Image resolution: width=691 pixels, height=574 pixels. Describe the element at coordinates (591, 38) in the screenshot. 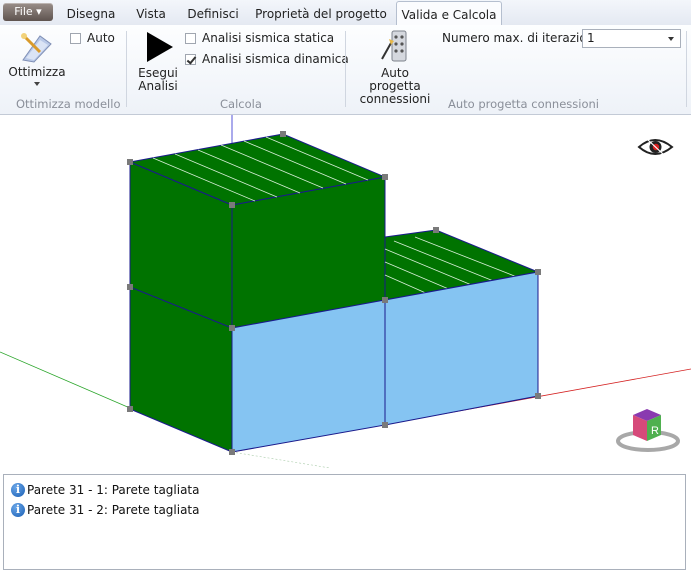

I see `iterations-value: 1` at that location.